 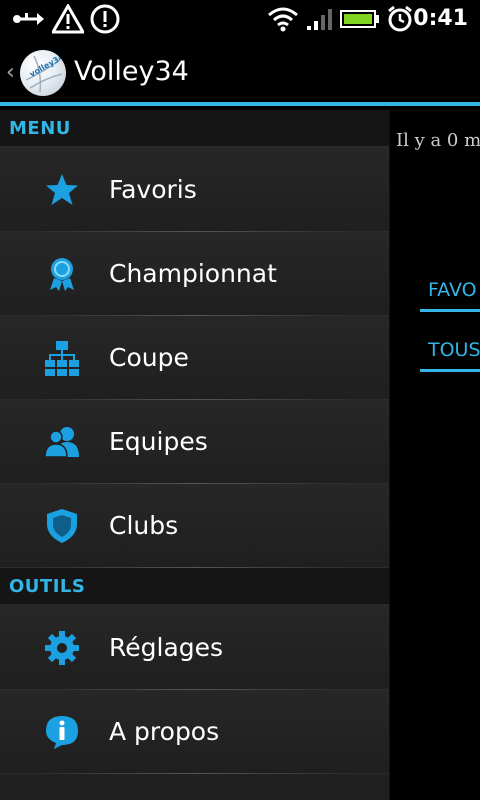 I want to click on battery-icon, so click(x=360, y=19).